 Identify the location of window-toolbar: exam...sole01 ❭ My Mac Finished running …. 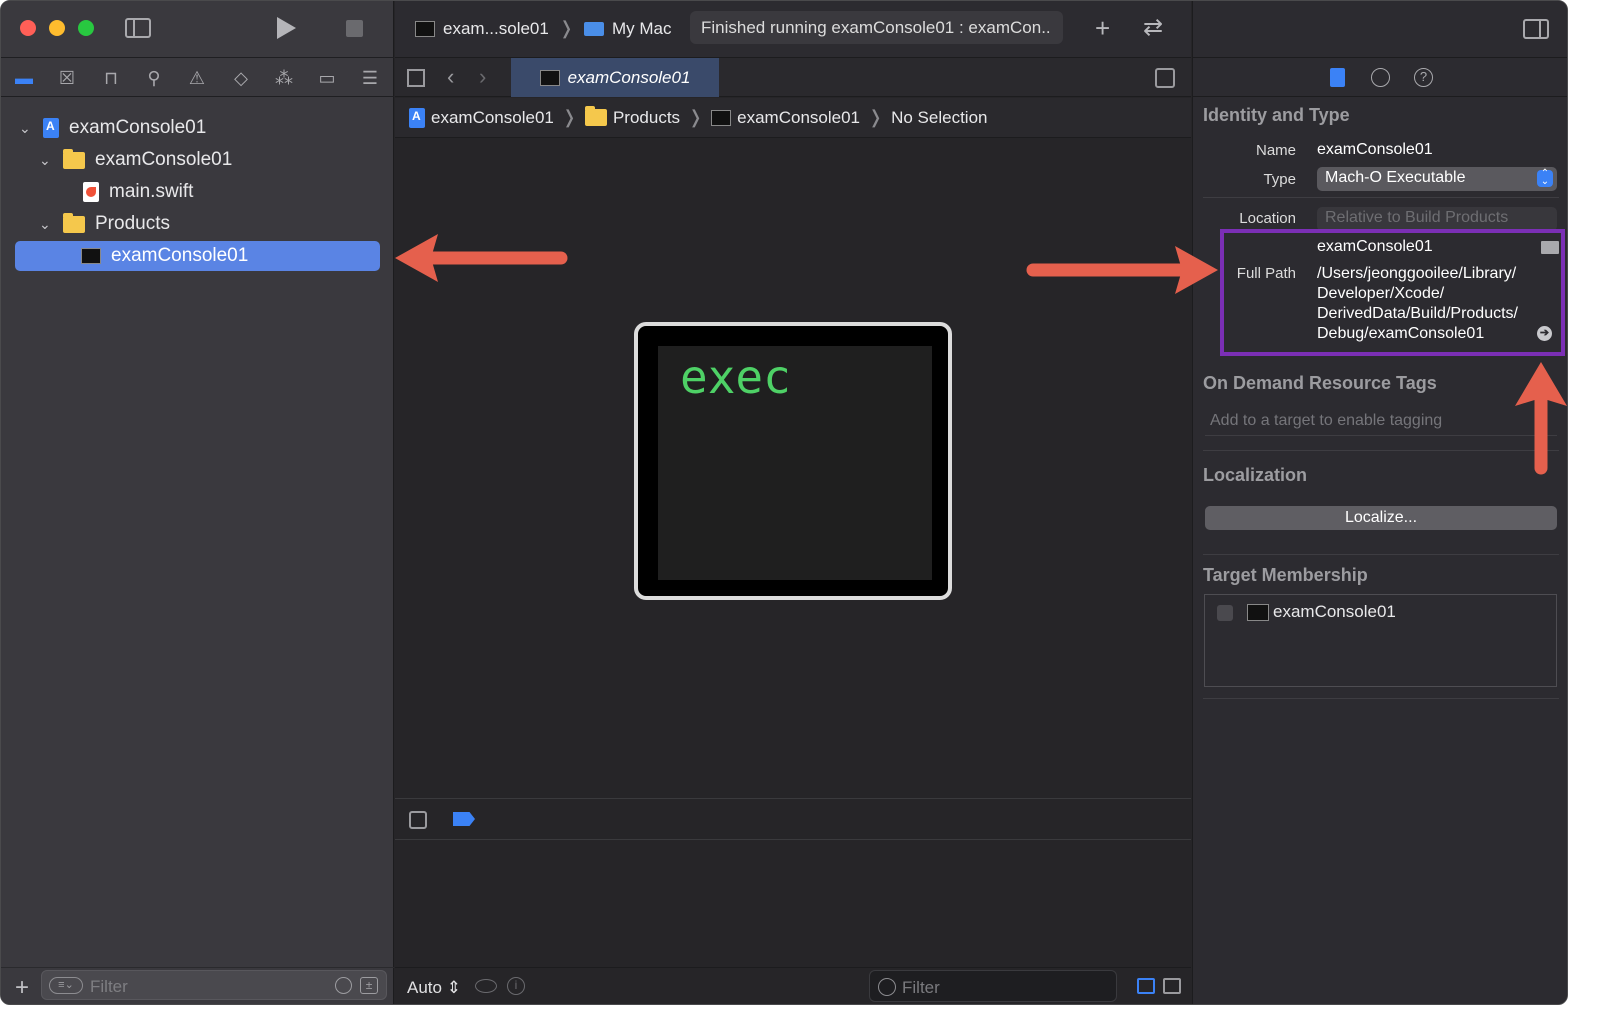
(793, 29).